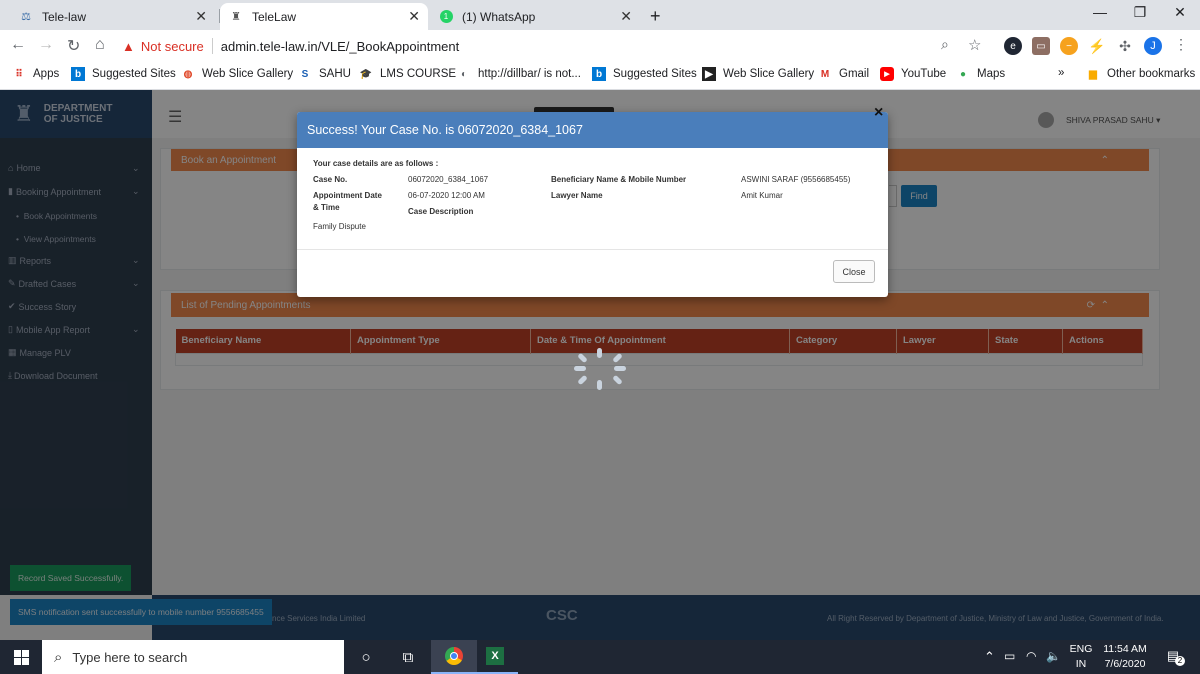 This screenshot has width=1200, height=674. I want to click on appointment-time-label: & Time, so click(326, 207).